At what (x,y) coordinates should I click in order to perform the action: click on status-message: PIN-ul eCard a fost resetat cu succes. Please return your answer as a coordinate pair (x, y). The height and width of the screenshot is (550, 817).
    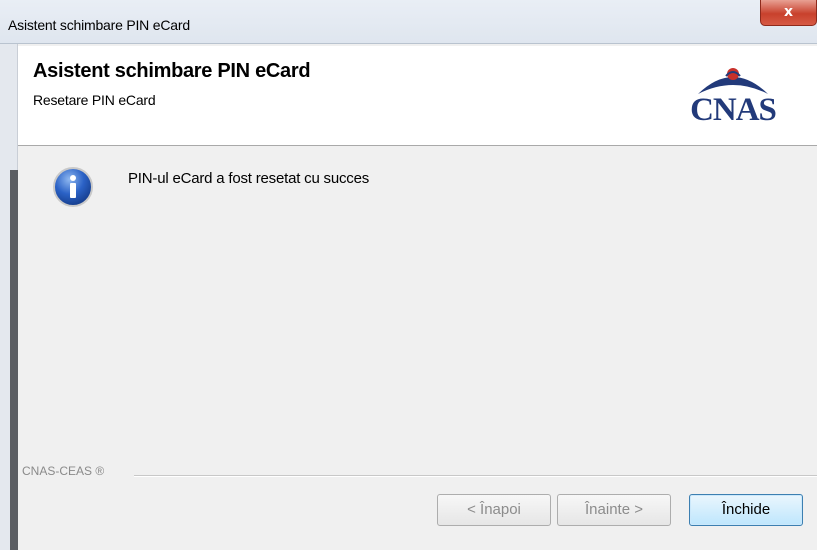
    Looking at the image, I should click on (249, 178).